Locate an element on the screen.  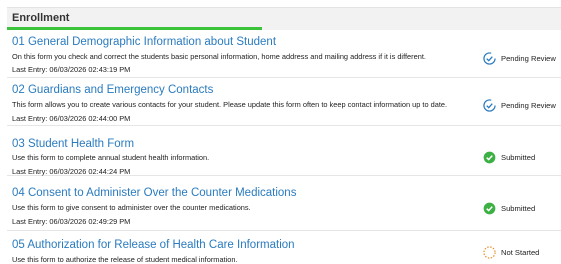
form-last-entry: Last Entry: 06/03/2026 02:44:24 PM is located at coordinates (71, 171).